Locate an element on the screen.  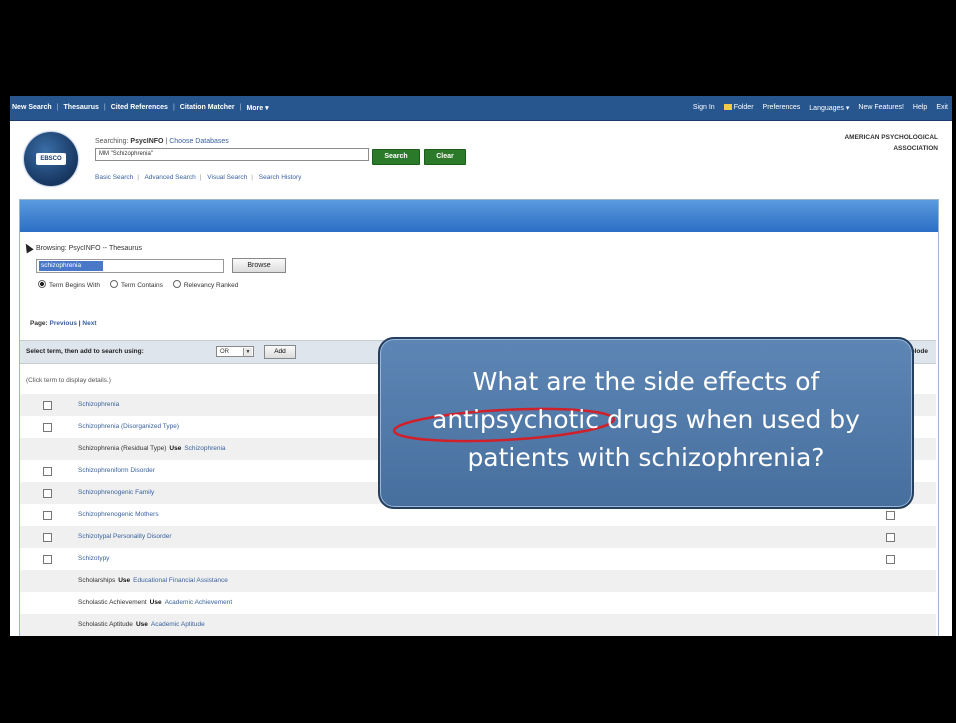
term-entry: Schizotypy is located at coordinates (93, 558).